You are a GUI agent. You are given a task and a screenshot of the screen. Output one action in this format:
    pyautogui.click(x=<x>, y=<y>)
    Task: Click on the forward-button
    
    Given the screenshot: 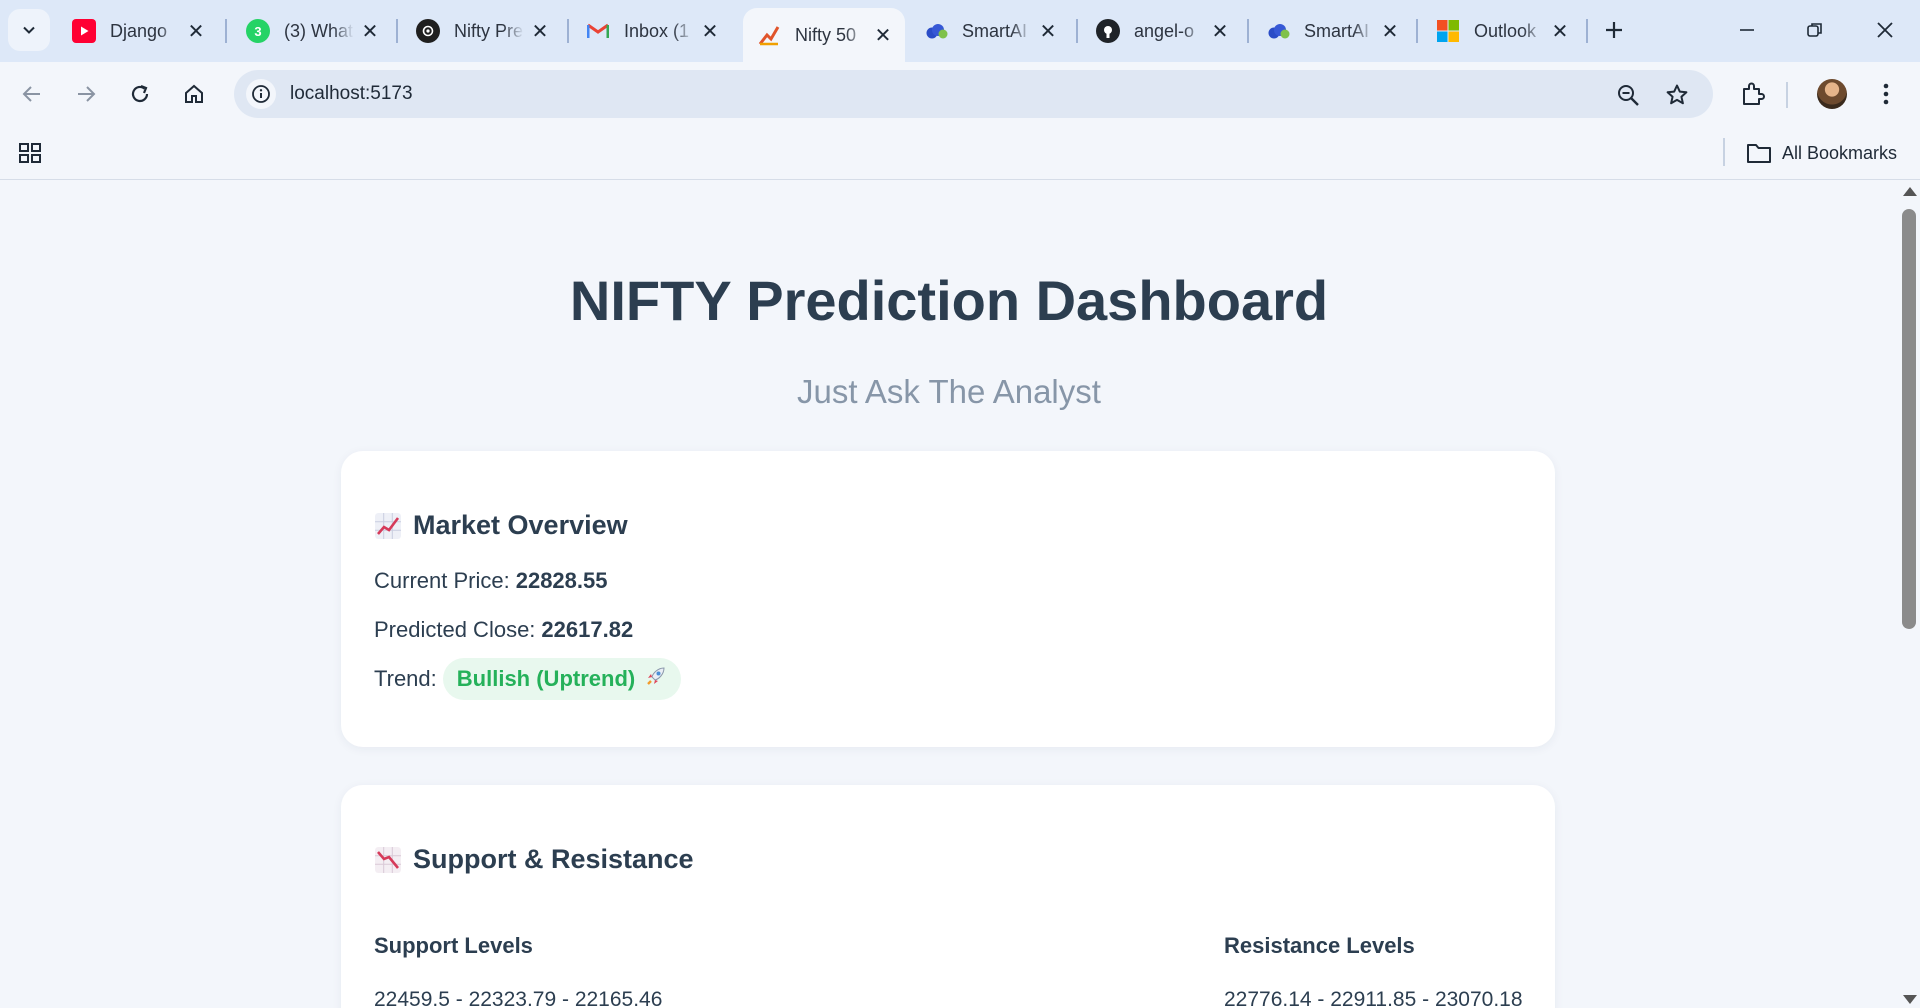 What is the action you would take?
    pyautogui.click(x=86, y=94)
    